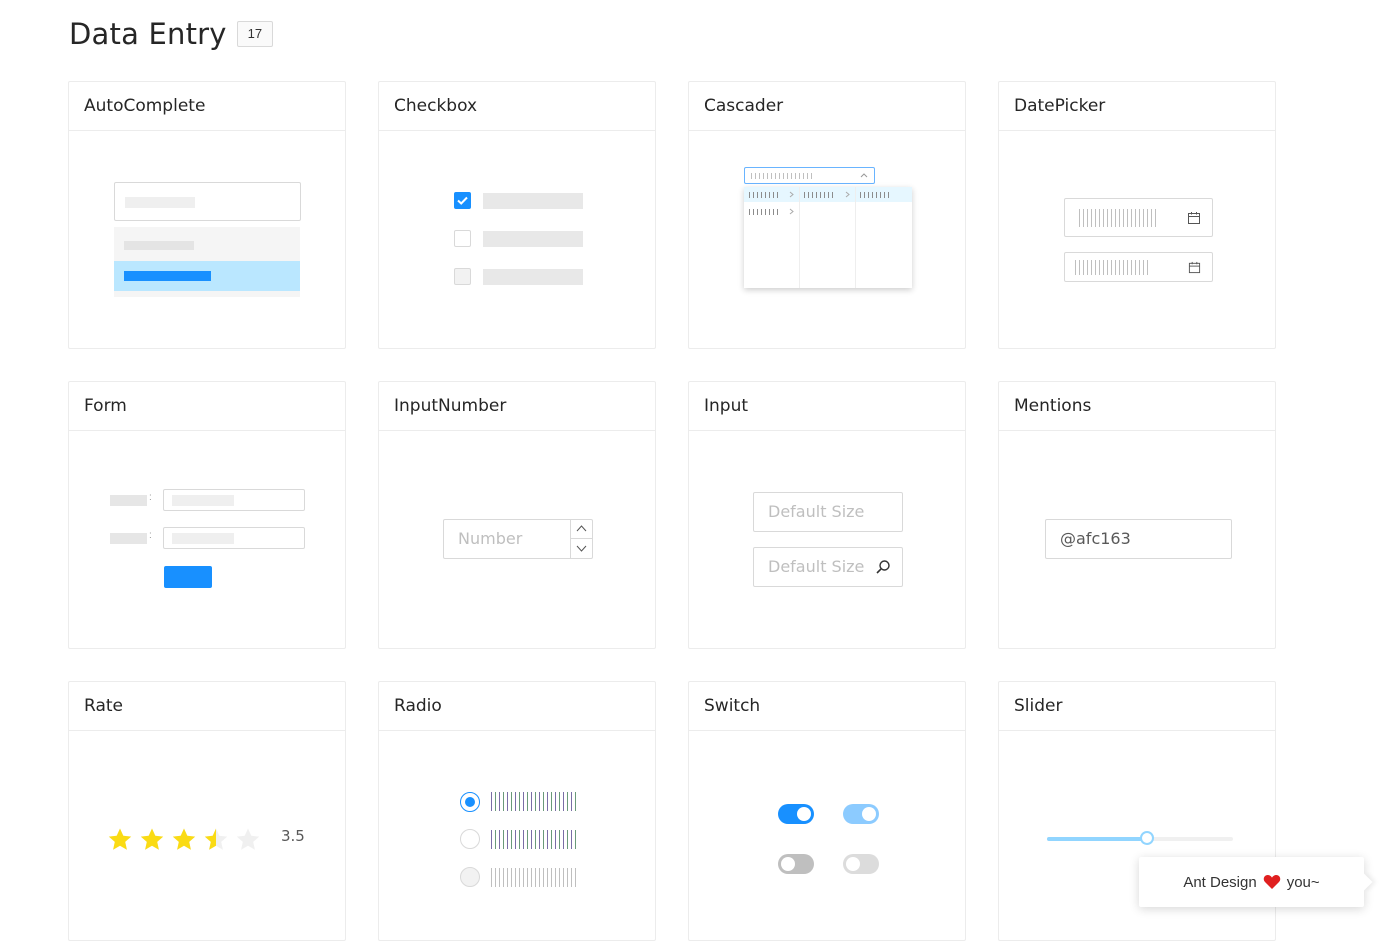 The image size is (1383, 949). What do you see at coordinates (1147, 838) in the screenshot?
I see `slider-handle` at bounding box center [1147, 838].